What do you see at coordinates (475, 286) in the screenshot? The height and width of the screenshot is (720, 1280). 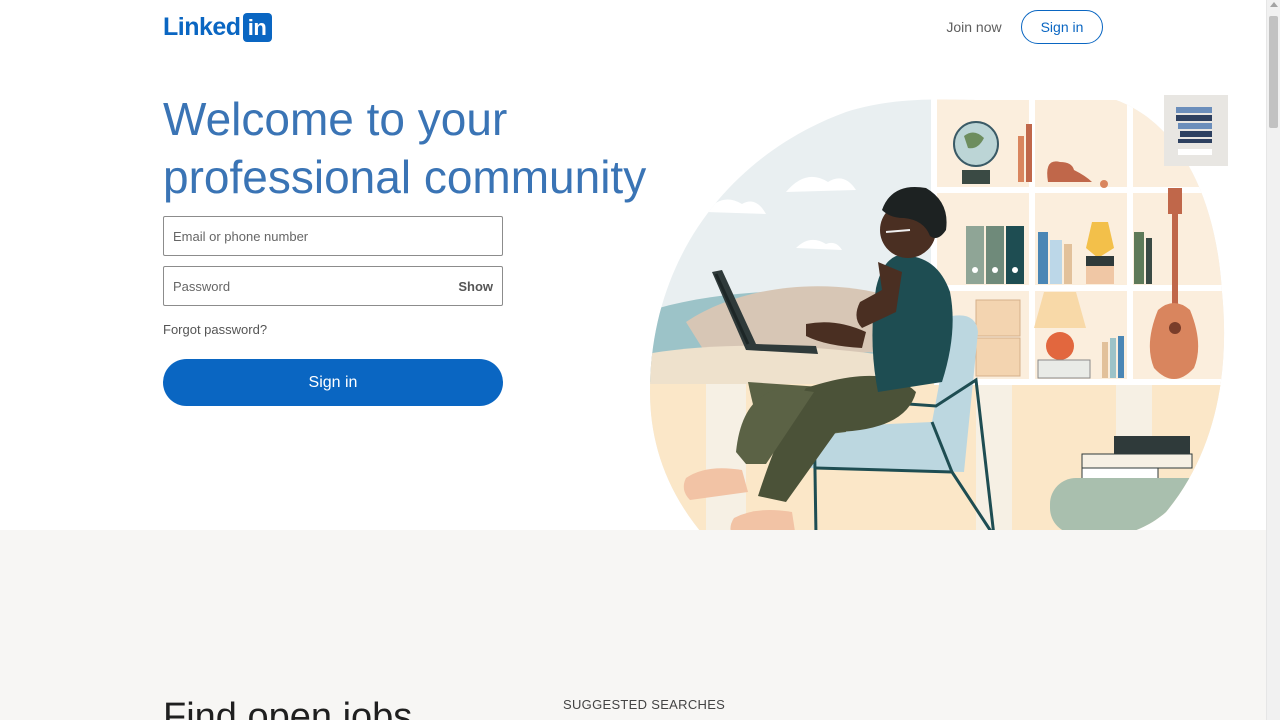 I see `show-password-button: Show` at bounding box center [475, 286].